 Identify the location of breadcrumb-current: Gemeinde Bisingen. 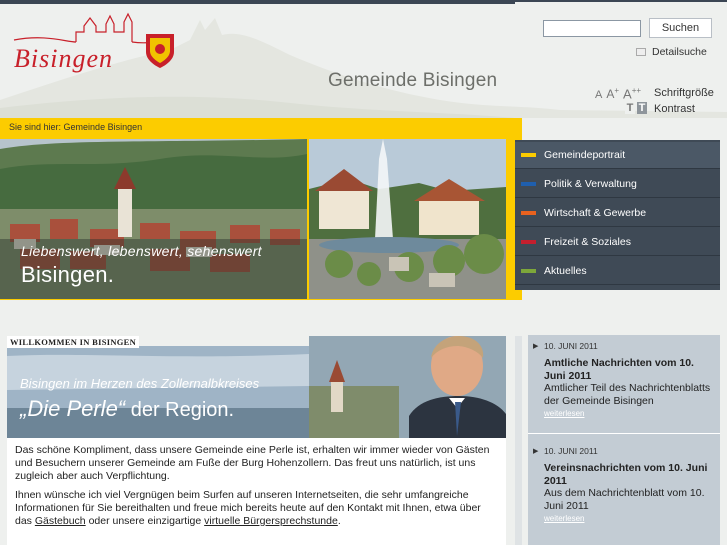
(103, 127).